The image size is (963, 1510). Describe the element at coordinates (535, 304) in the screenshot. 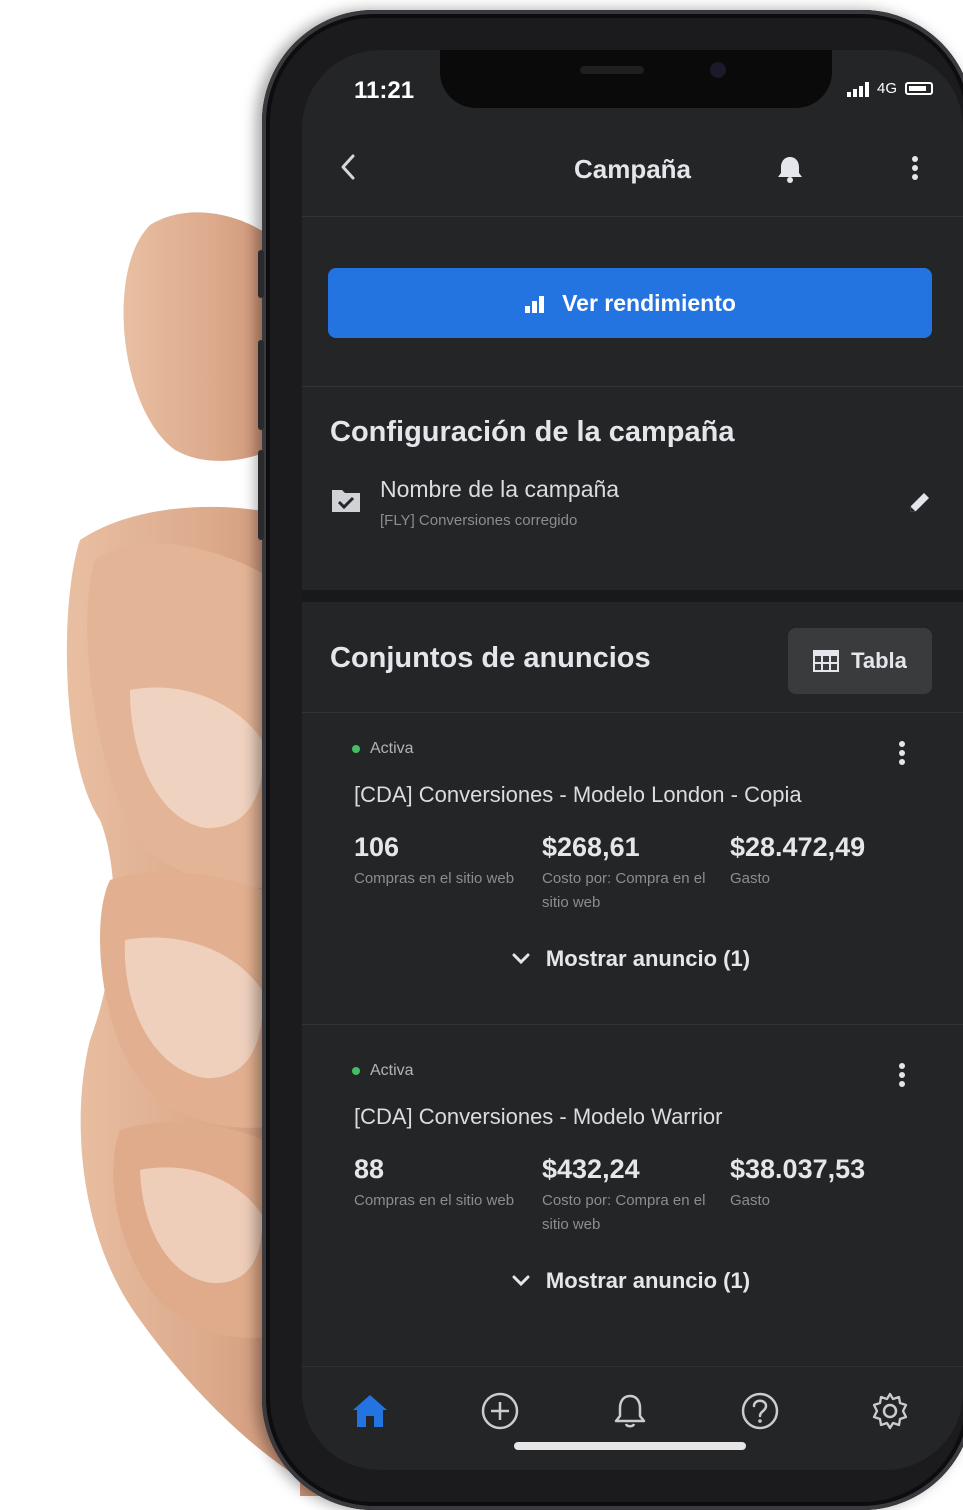

I see `bar-chart-icon` at that location.